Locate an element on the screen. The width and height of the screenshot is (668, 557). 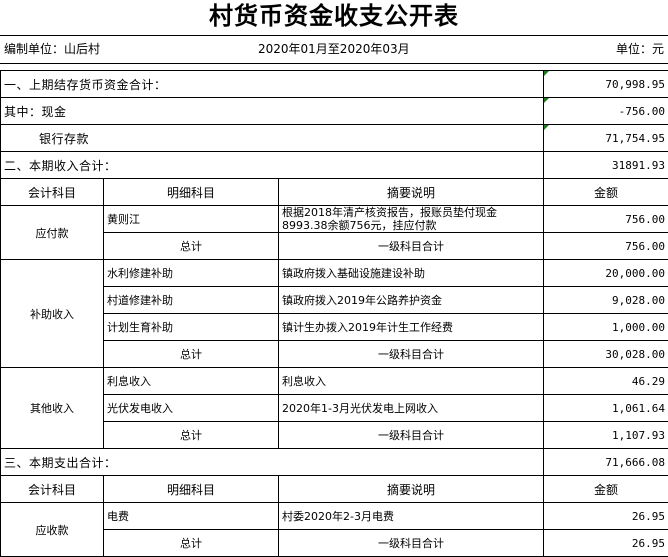
detail-cell: 电费 is located at coordinates (191, 516).